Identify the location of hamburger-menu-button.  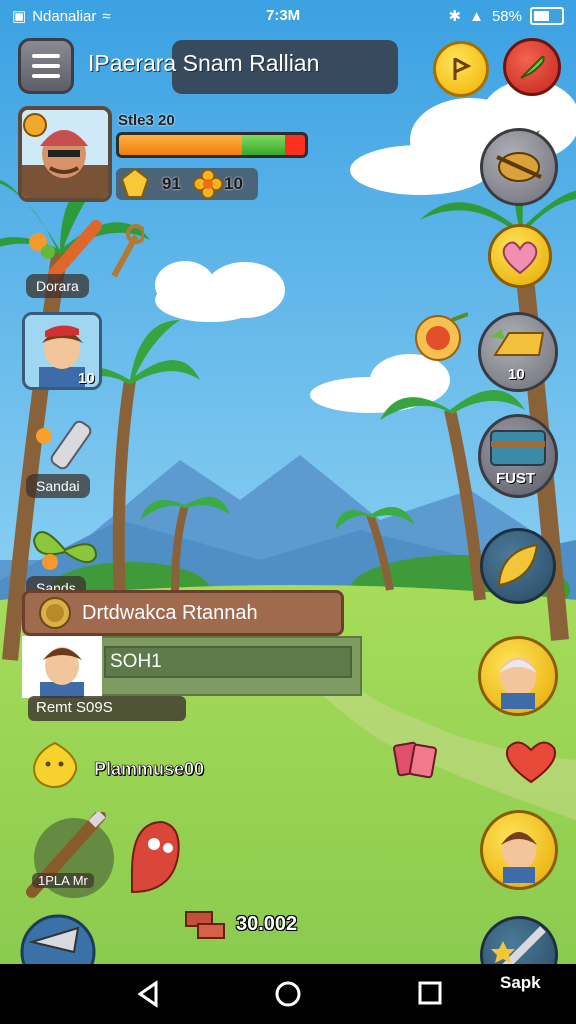
(46, 66).